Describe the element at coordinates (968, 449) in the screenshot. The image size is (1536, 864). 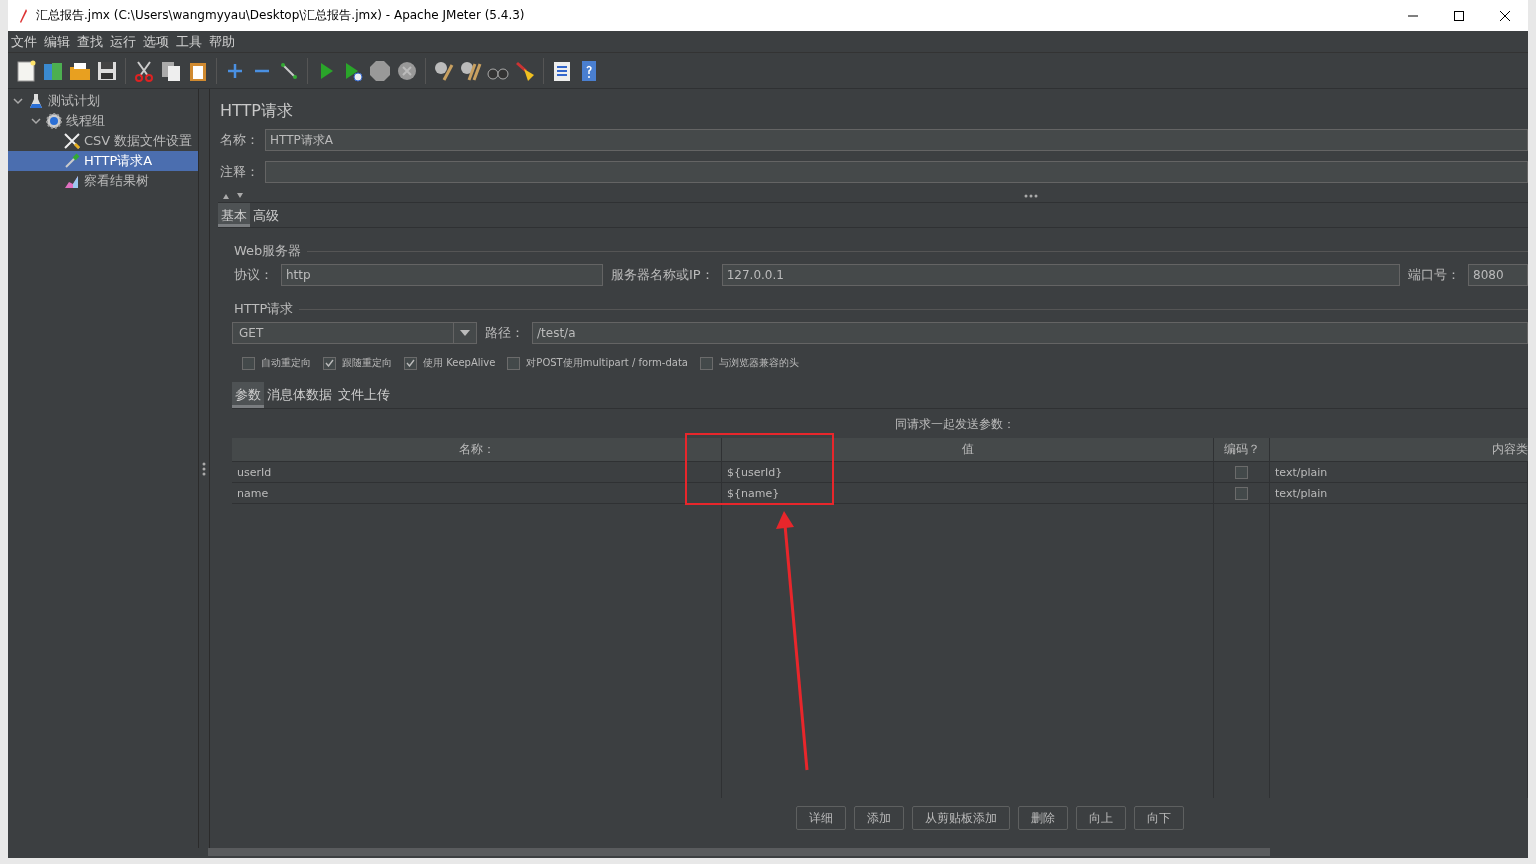
I see `column-header: 值` at that location.